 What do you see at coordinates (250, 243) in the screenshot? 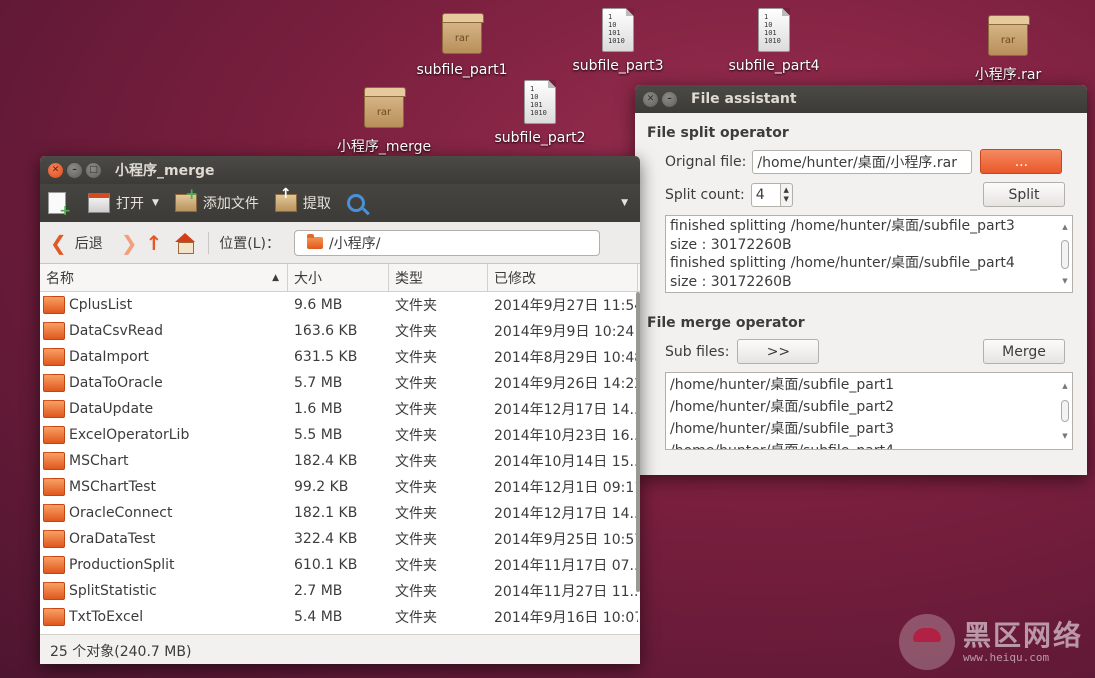
I see `location-label: 位置(L)：` at bounding box center [250, 243].